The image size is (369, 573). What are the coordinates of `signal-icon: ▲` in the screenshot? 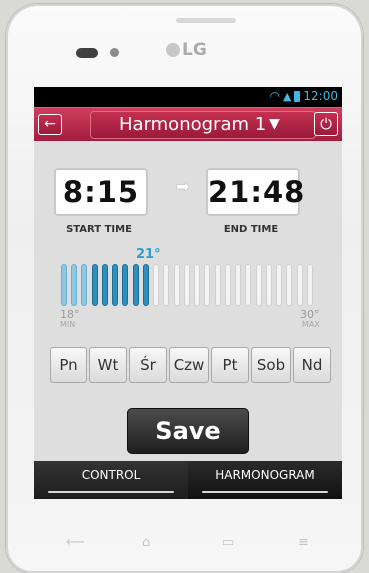 It's located at (287, 96).